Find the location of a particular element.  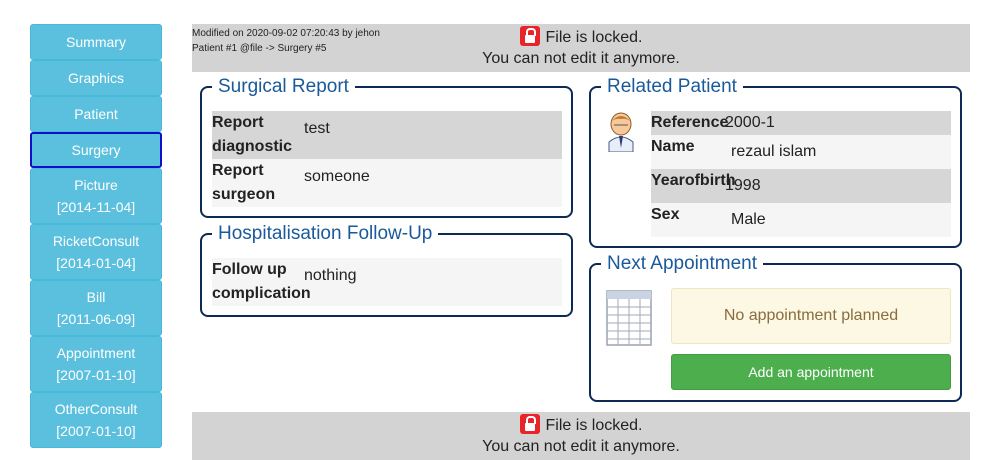

sidebar-item-graphics: Graphics is located at coordinates (96, 78).